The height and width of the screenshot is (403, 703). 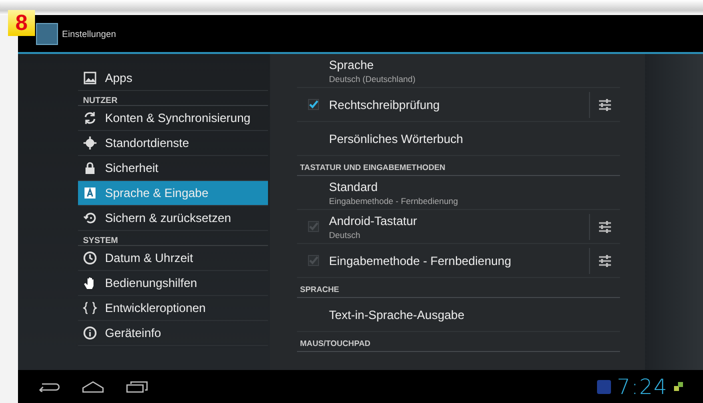 What do you see at coordinates (21, 23) in the screenshot?
I see `page-number-badge: 8` at bounding box center [21, 23].